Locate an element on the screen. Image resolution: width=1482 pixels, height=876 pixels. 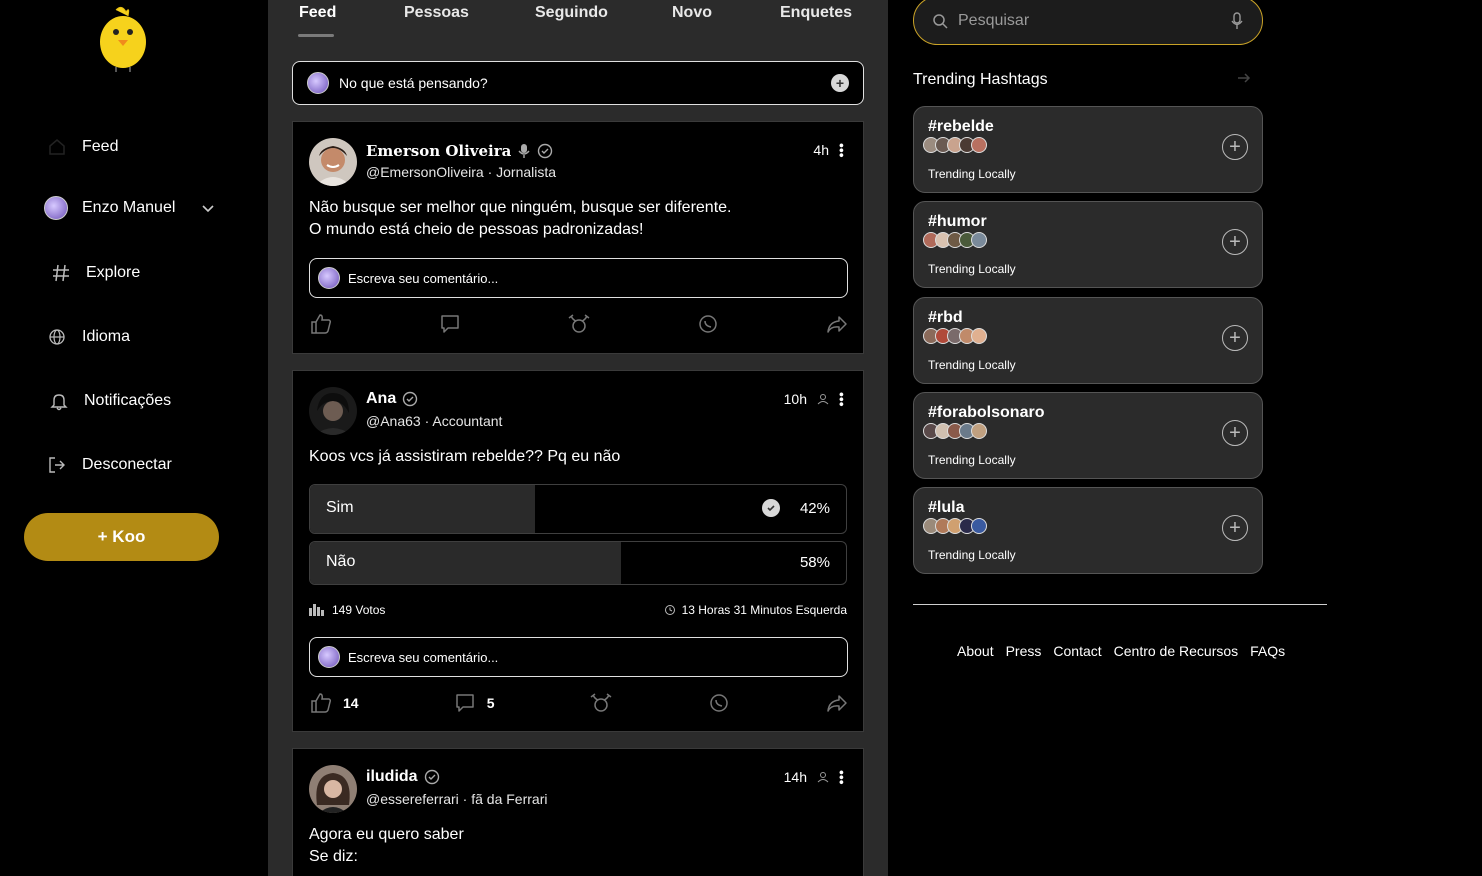
like-button is located at coordinates (321, 324).